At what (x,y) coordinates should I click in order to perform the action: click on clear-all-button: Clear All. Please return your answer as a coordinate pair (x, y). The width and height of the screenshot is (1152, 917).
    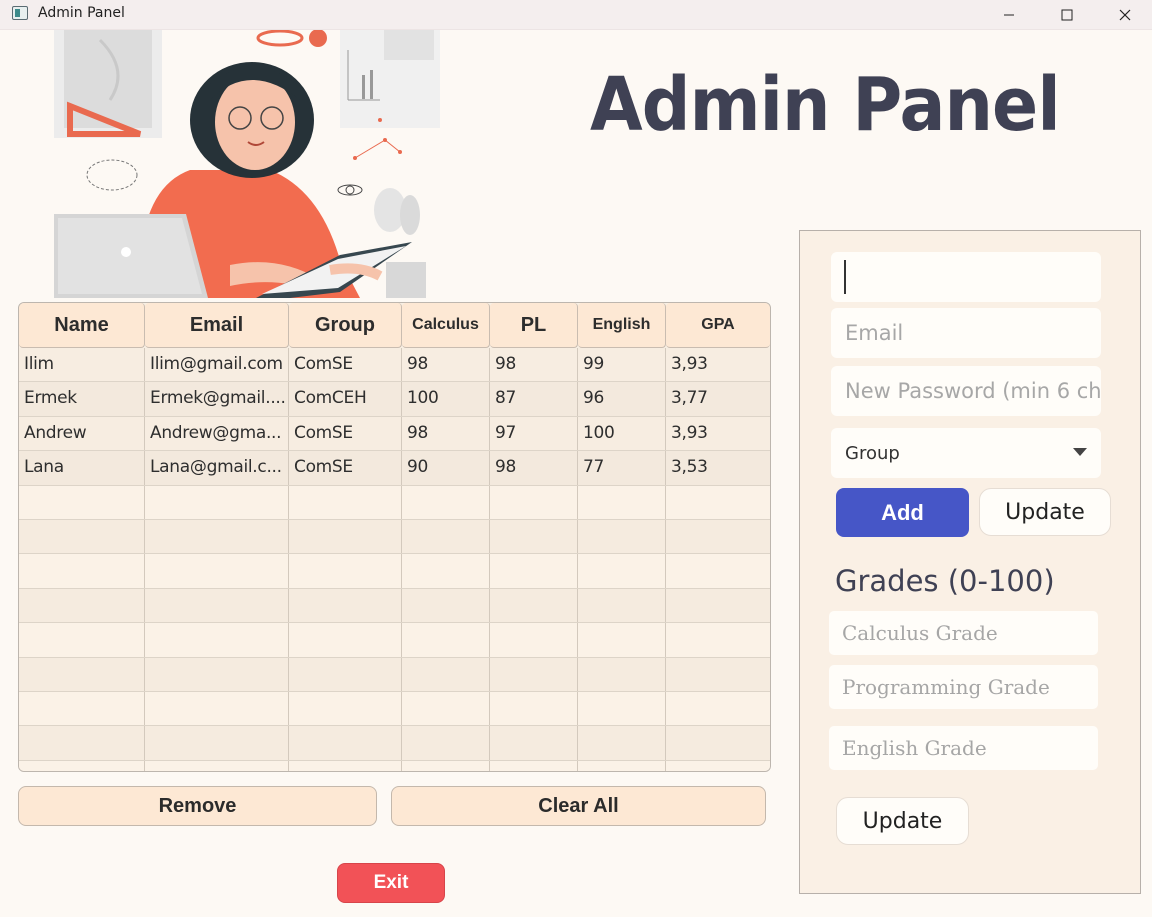
    Looking at the image, I should click on (578, 806).